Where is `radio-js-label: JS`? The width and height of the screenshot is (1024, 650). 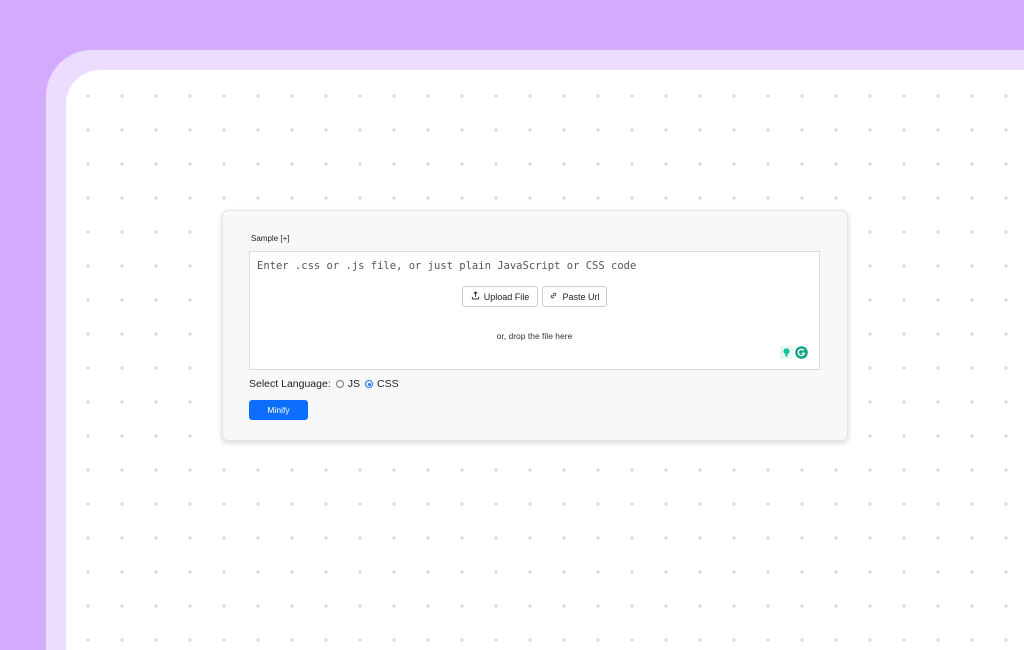 radio-js-label: JS is located at coordinates (354, 384).